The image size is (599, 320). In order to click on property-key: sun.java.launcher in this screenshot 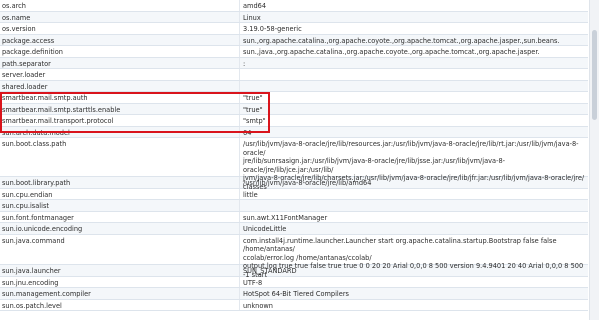, I will do `click(120, 270)`.